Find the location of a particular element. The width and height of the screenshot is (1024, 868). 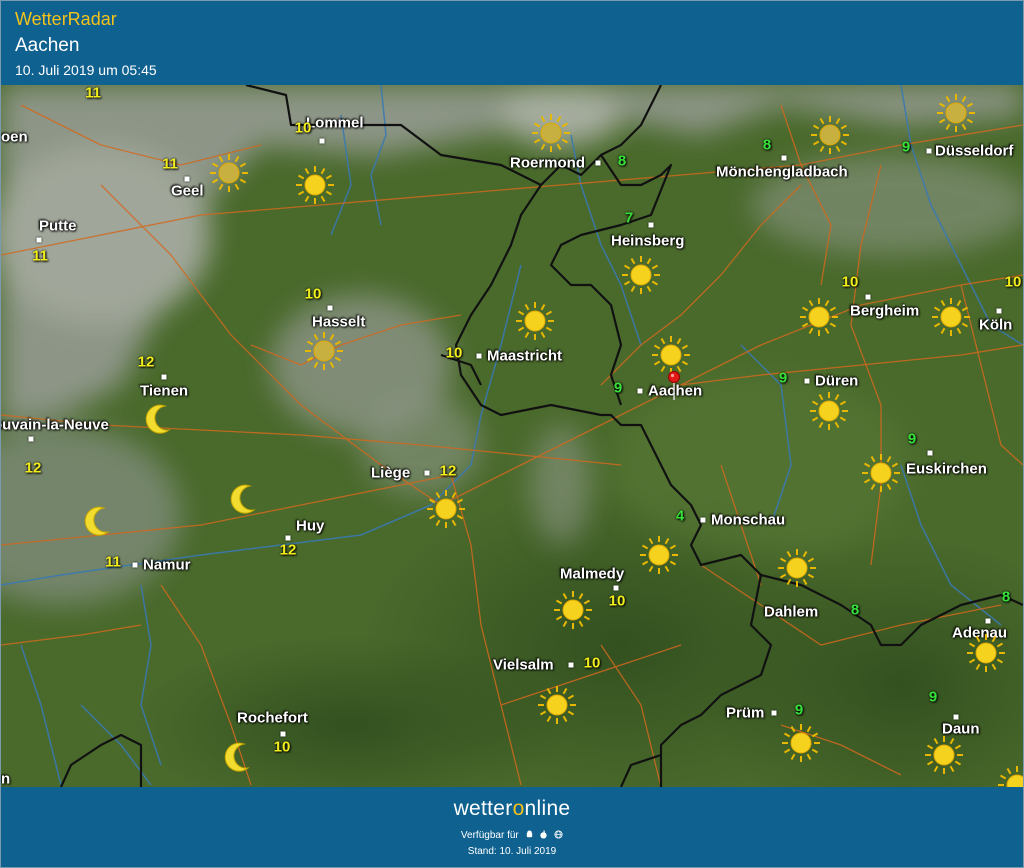

city-label: Dahlem is located at coordinates (791, 612).